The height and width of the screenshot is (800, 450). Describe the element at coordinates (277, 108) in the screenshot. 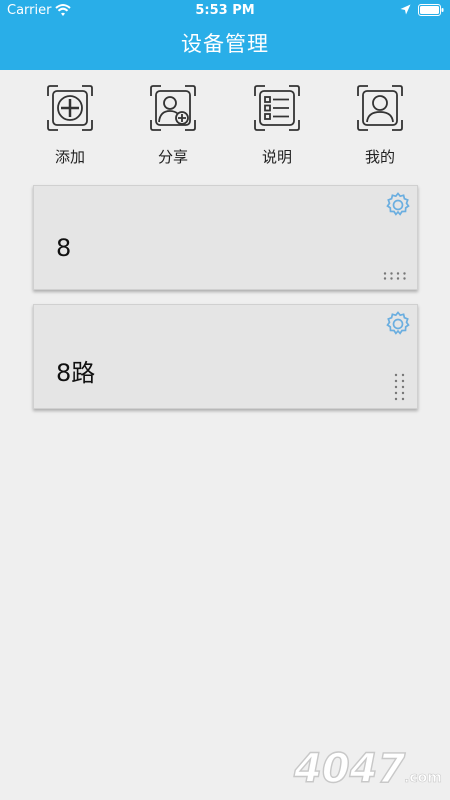

I see `list-icon` at that location.